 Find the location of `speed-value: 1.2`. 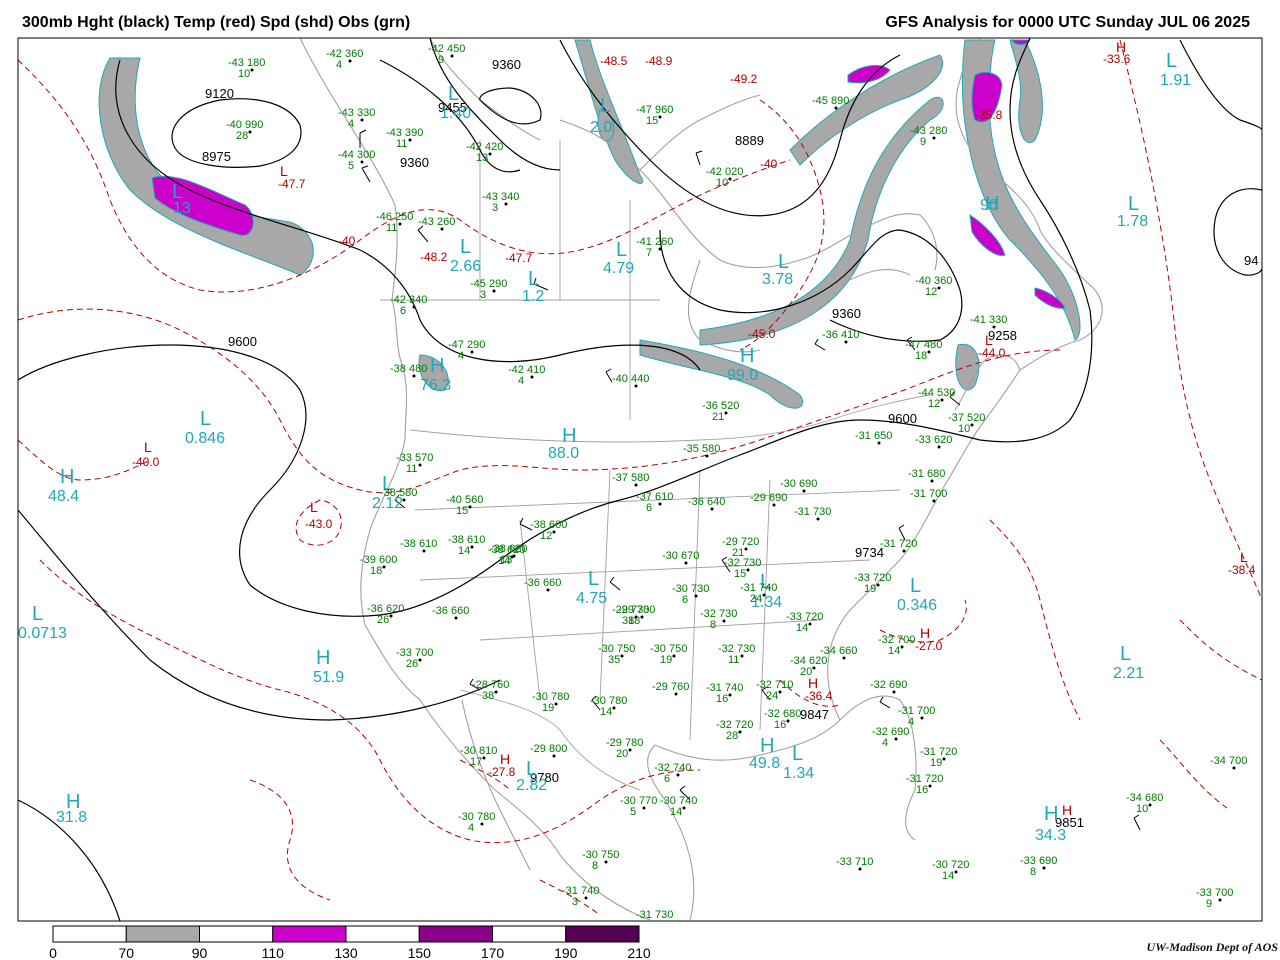

speed-value: 1.2 is located at coordinates (533, 296).